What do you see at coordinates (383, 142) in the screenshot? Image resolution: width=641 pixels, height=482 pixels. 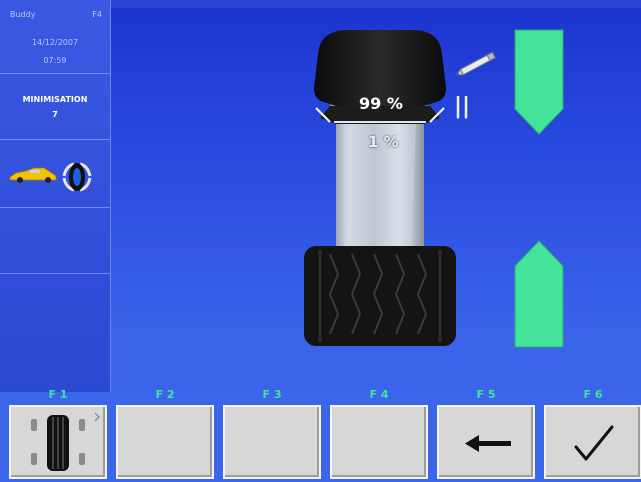 I see `bottom-percentage: 1 %` at bounding box center [383, 142].